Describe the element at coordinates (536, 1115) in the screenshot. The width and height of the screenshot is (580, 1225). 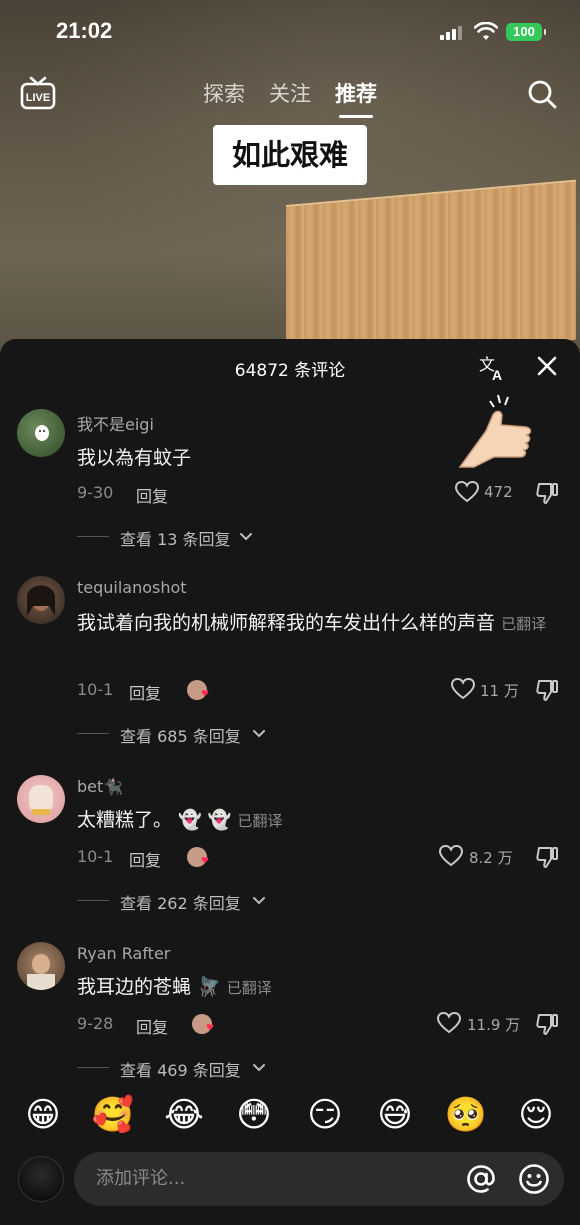
I see `emoji-button: 😌` at that location.